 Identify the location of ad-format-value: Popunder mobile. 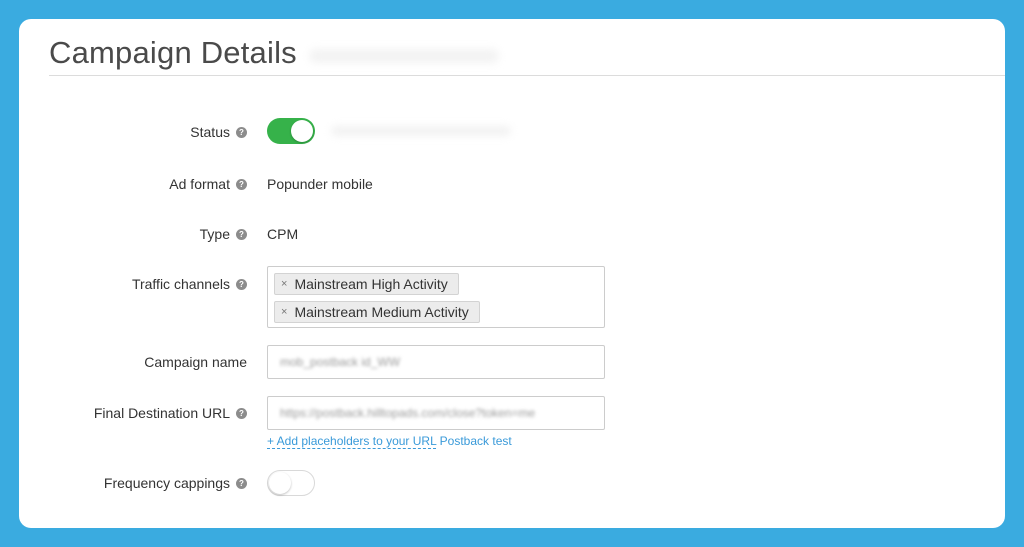
(320, 184).